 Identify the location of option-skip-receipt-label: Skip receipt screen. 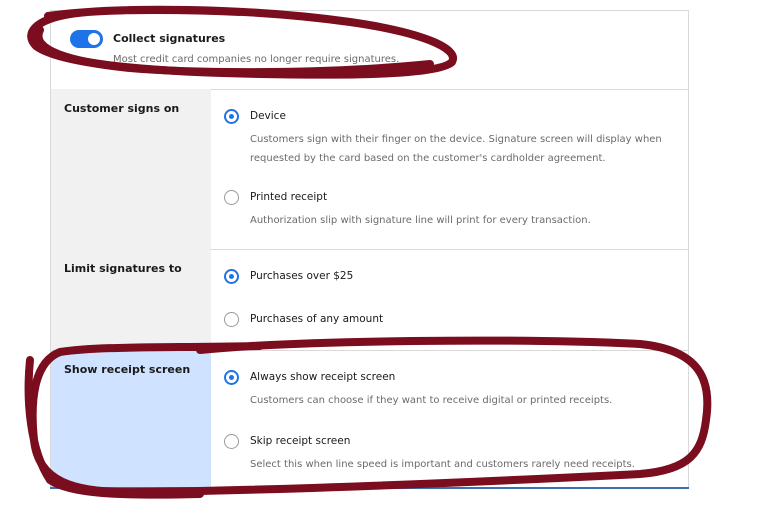
(300, 441).